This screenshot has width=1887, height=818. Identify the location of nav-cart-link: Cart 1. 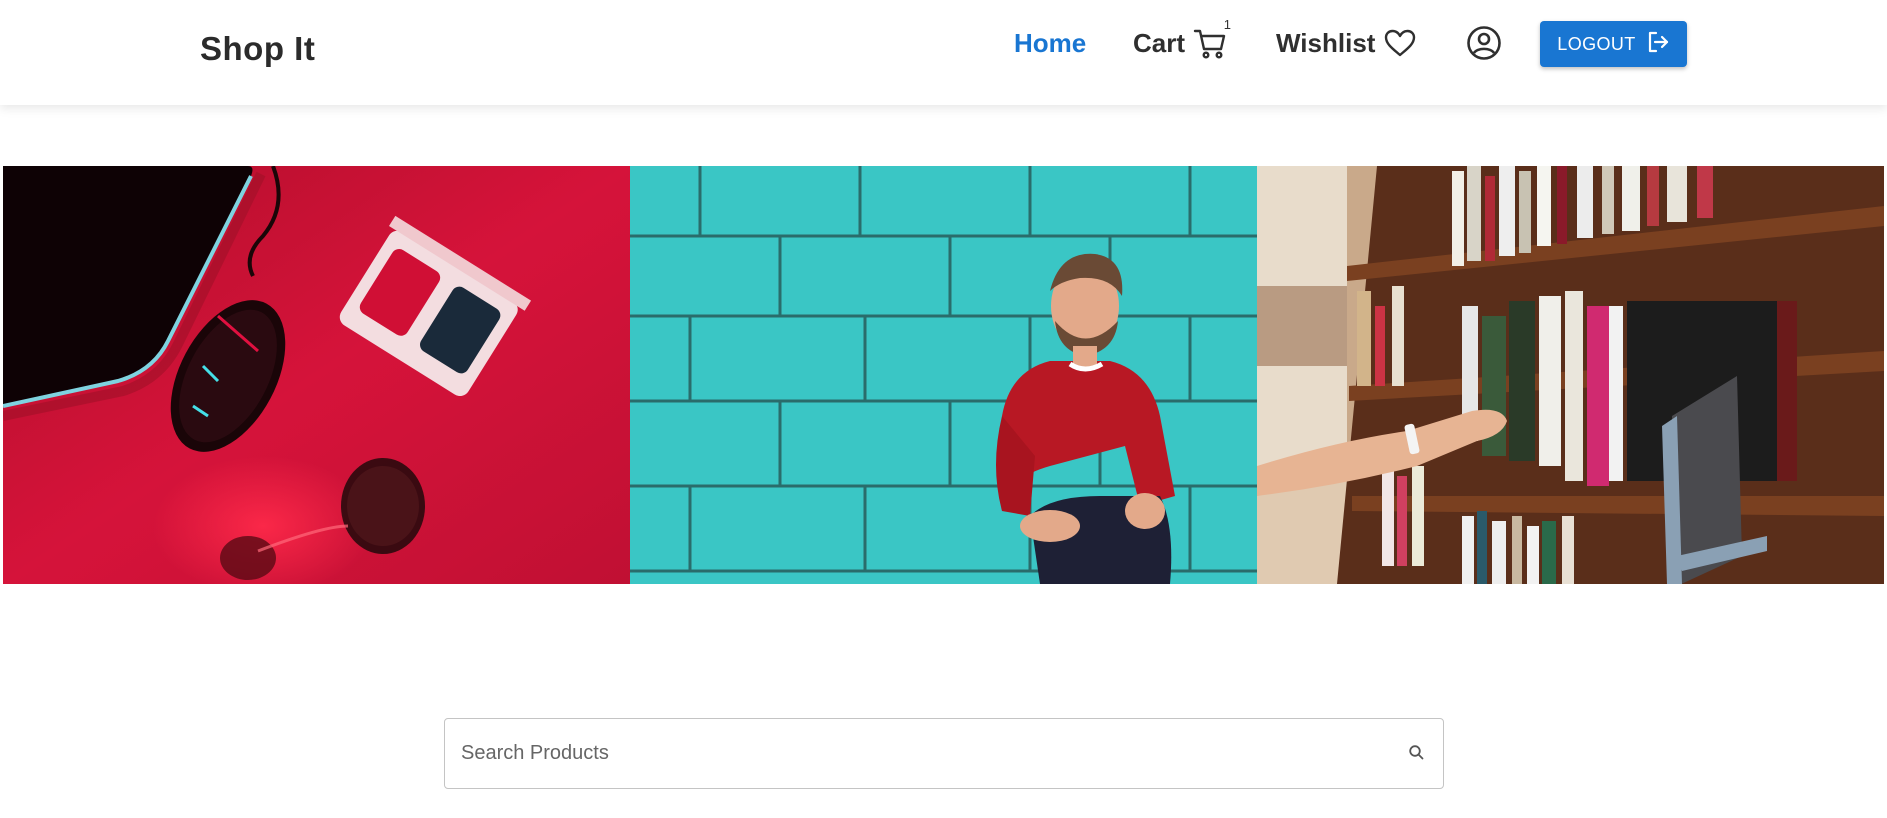
(1182, 38).